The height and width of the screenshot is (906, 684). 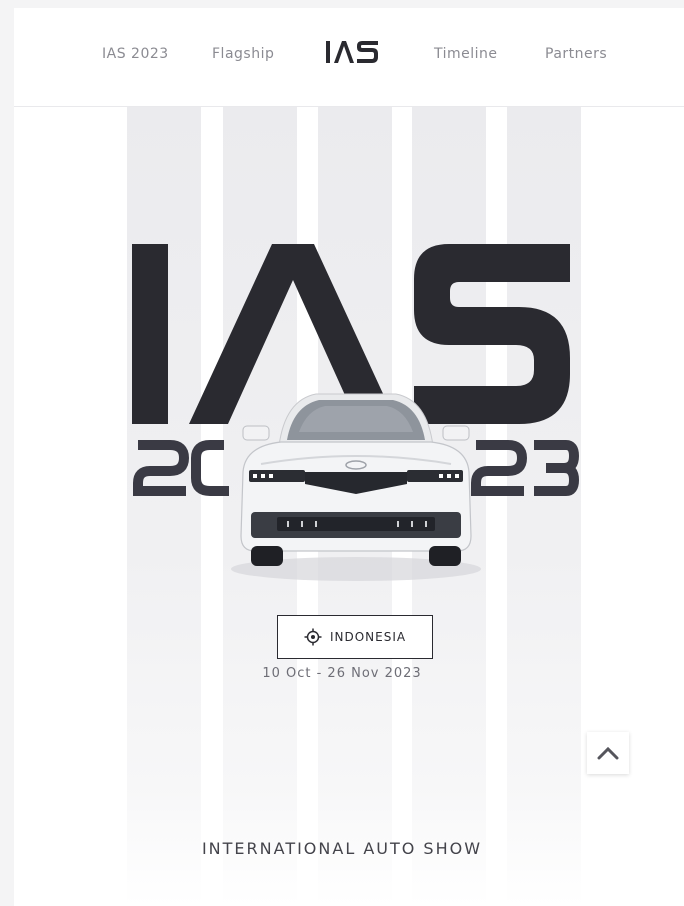 What do you see at coordinates (342, 848) in the screenshot?
I see `hero-tagline: INTERNATIONAL AUTO SHOW` at bounding box center [342, 848].